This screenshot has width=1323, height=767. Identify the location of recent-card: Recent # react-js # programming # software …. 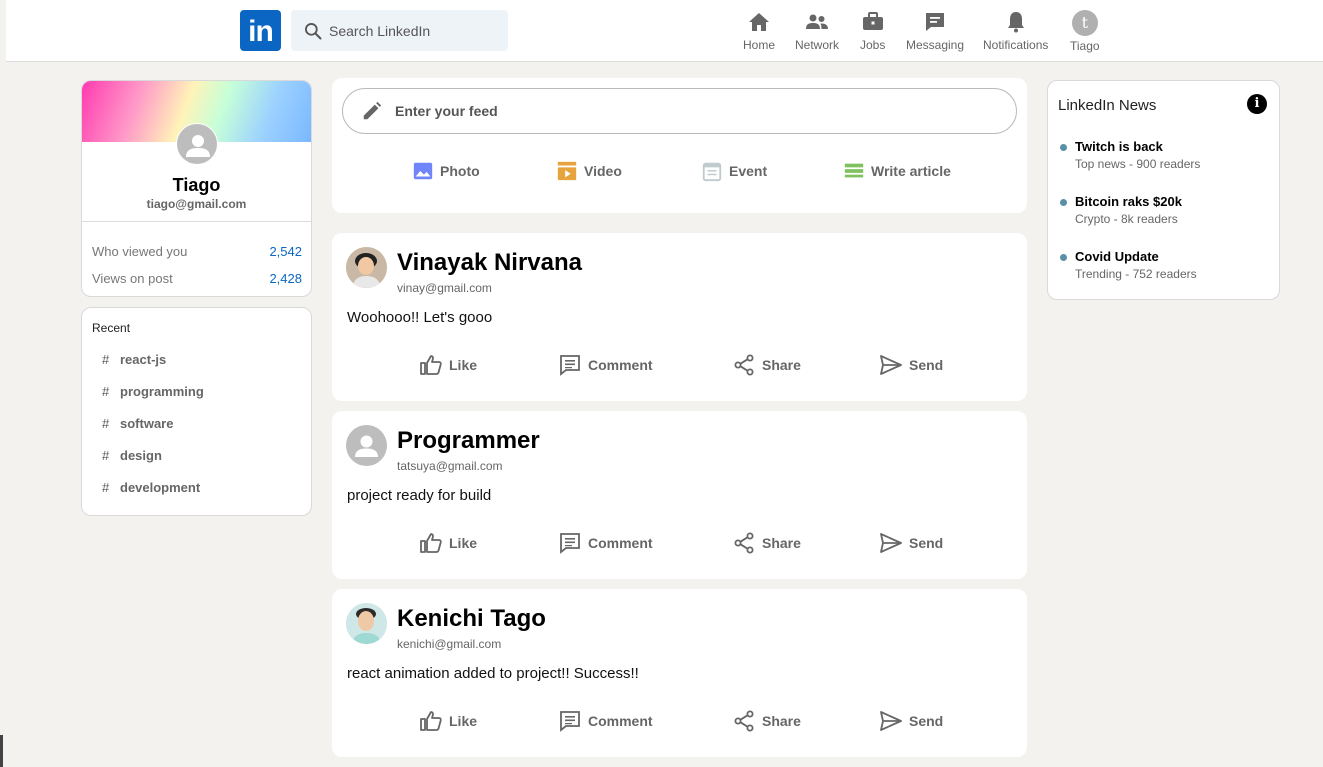
(196, 411).